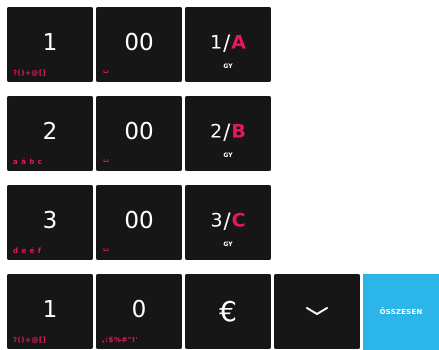 The image size is (439, 350). I want to click on fn-number: 1, so click(216, 42).